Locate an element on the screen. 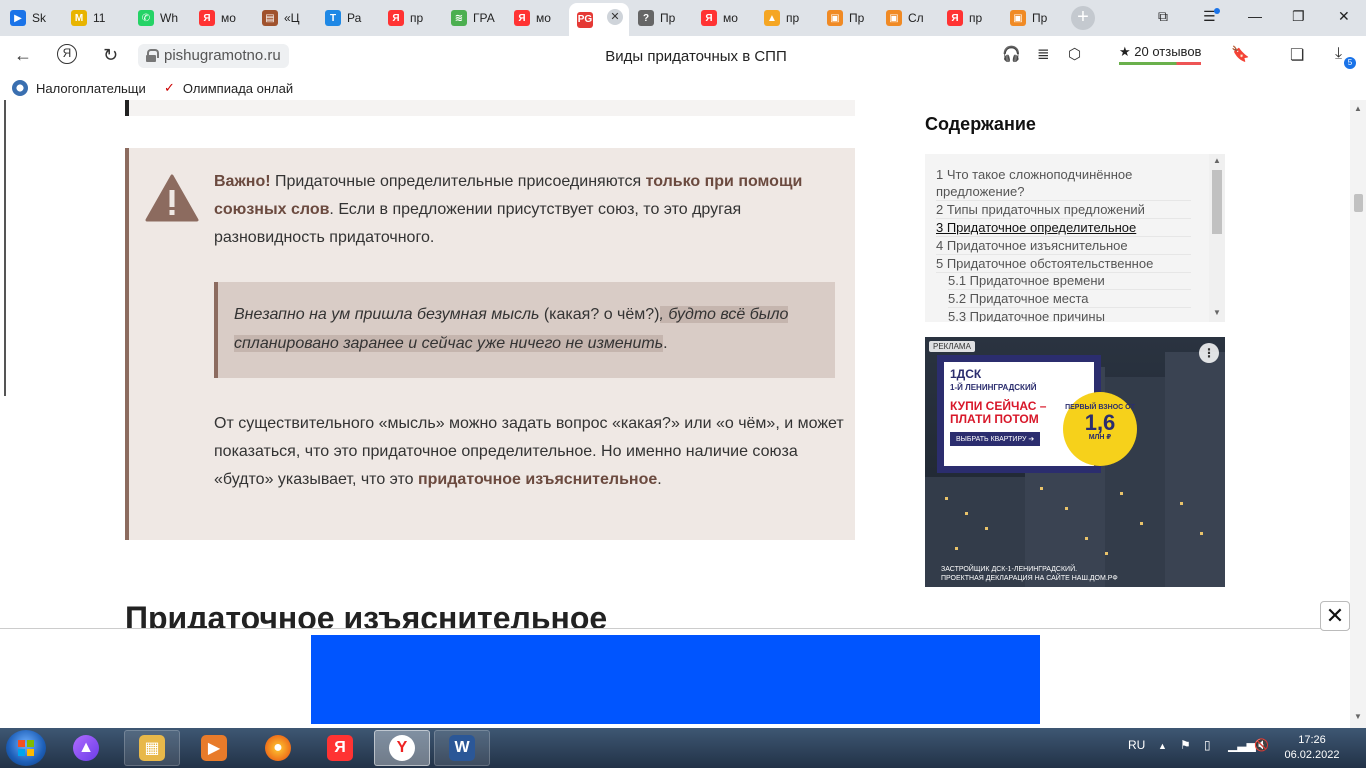  tray-expand-icon: ▲ is located at coordinates (1162, 746).